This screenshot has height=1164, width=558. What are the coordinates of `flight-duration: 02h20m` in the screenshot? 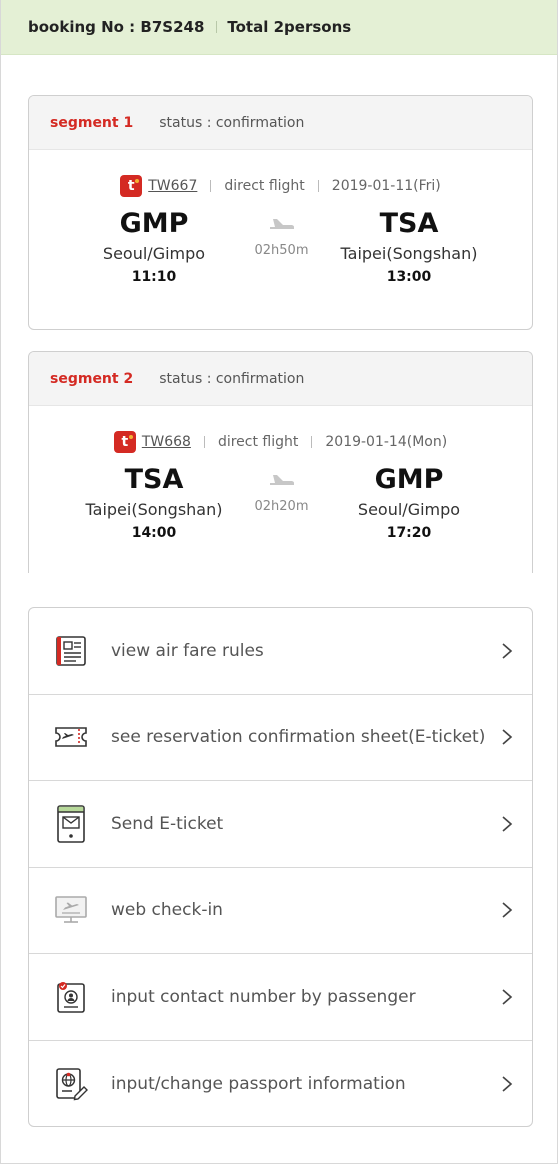 It's located at (281, 506).